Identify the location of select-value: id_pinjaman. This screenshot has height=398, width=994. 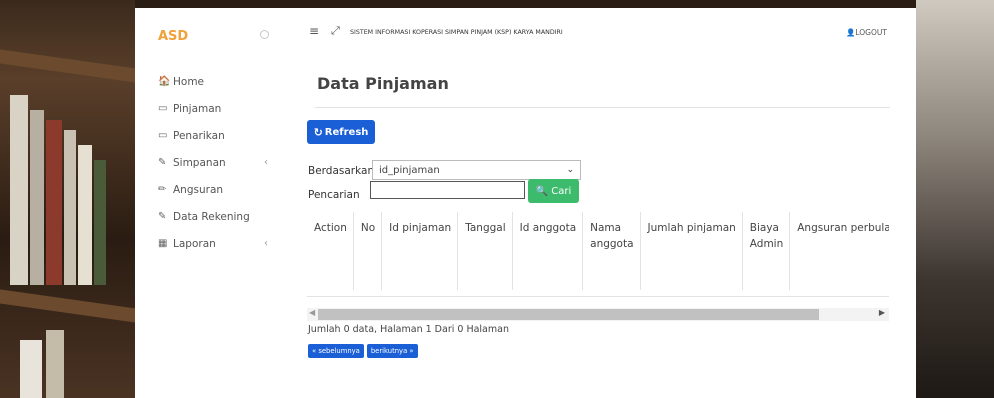
(409, 170).